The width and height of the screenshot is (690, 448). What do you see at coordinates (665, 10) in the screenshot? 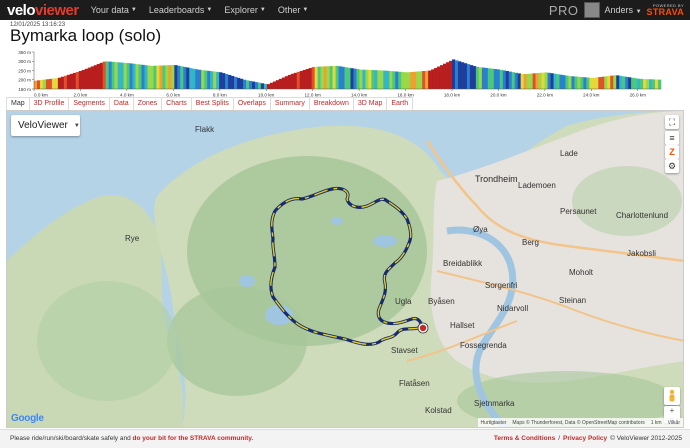
I see `powered-by-strava-logo: POWERED BY STRAVA` at bounding box center [665, 10].